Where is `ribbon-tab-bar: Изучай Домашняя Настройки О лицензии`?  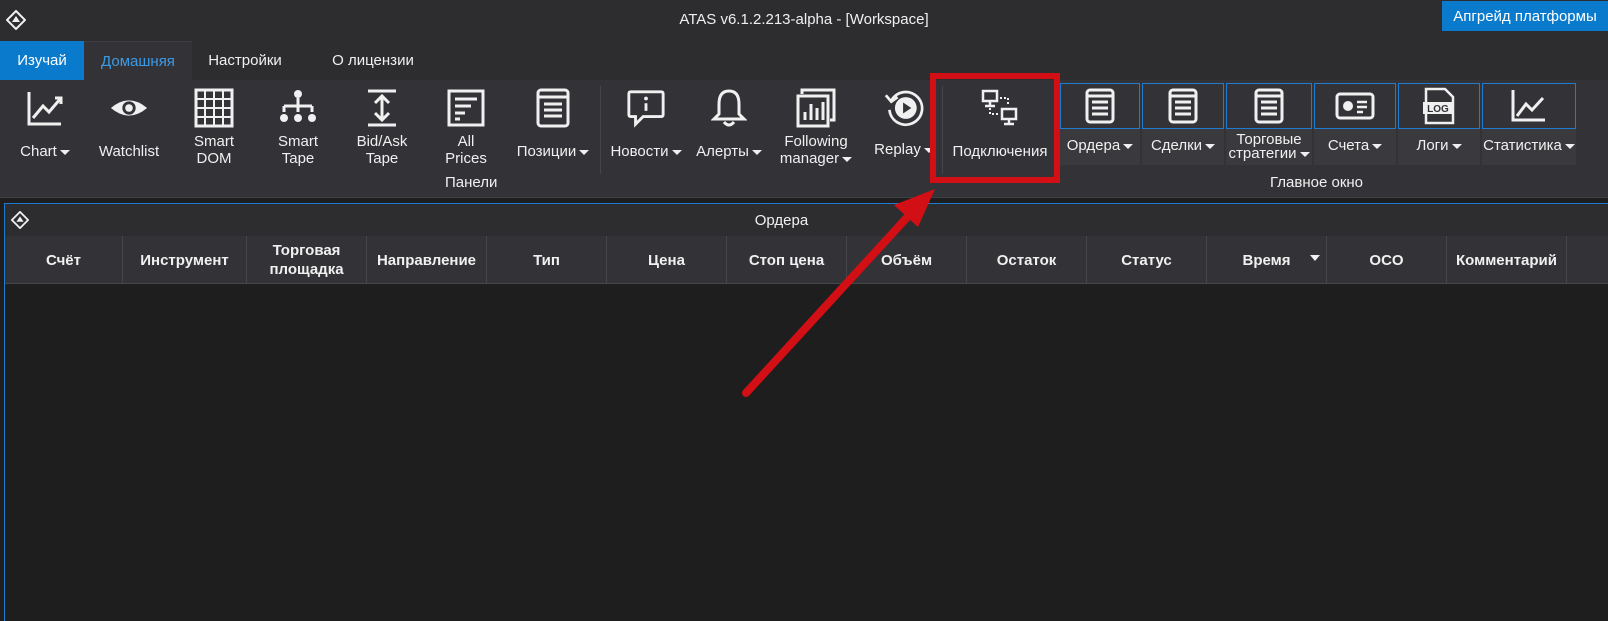 ribbon-tab-bar: Изучай Домашняя Настройки О лицензии is located at coordinates (804, 60).